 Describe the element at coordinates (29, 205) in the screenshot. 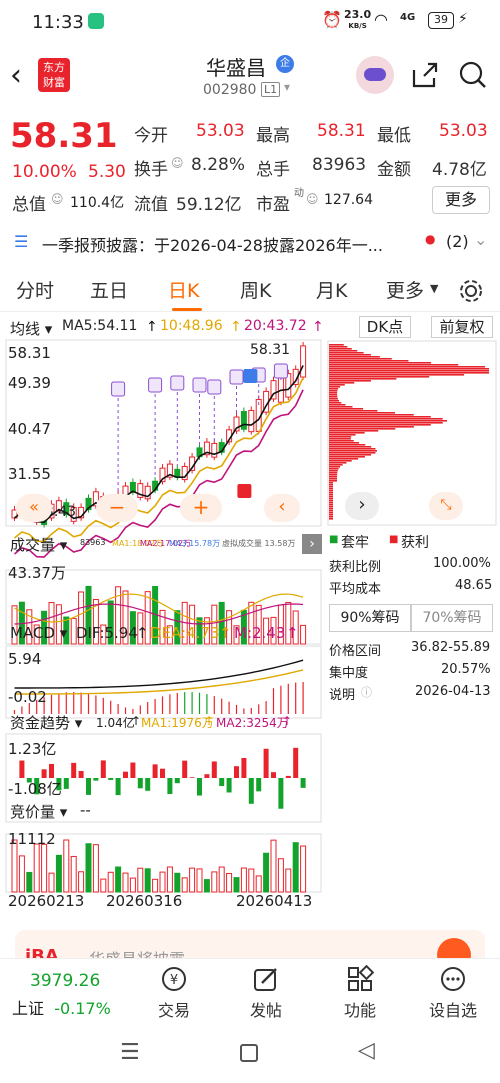

I see `total-mv-label: 总值` at that location.